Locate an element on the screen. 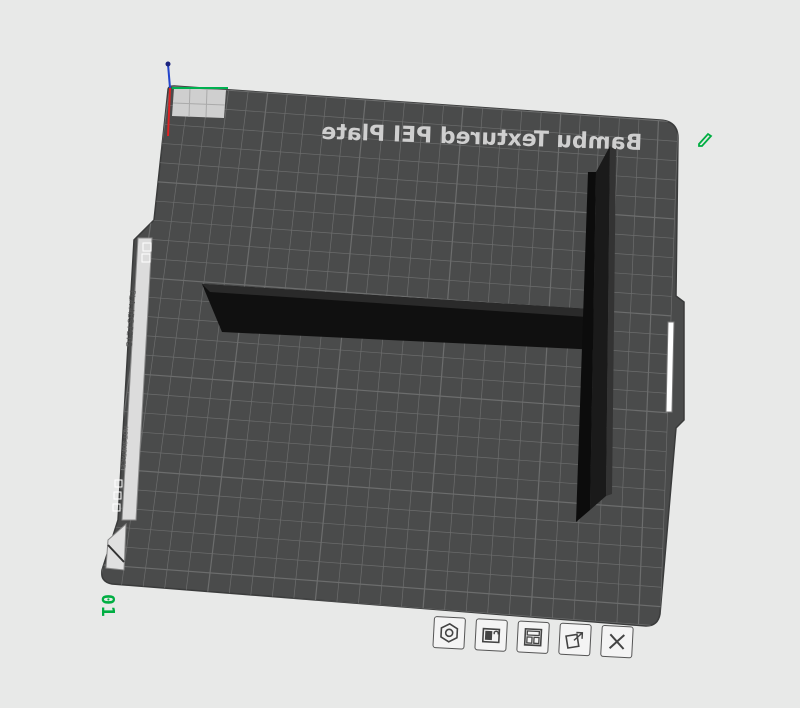  lock-plate-button is located at coordinates (491, 635).